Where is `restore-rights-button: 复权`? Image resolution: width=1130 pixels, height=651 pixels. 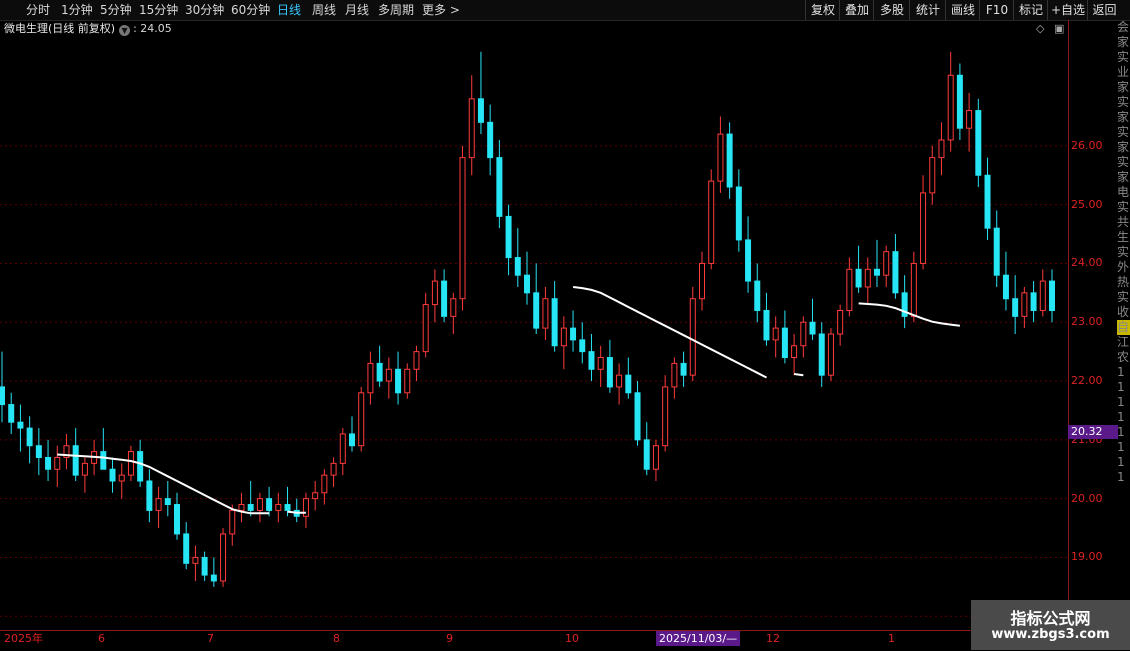 restore-rights-button: 复权 is located at coordinates (822, 10).